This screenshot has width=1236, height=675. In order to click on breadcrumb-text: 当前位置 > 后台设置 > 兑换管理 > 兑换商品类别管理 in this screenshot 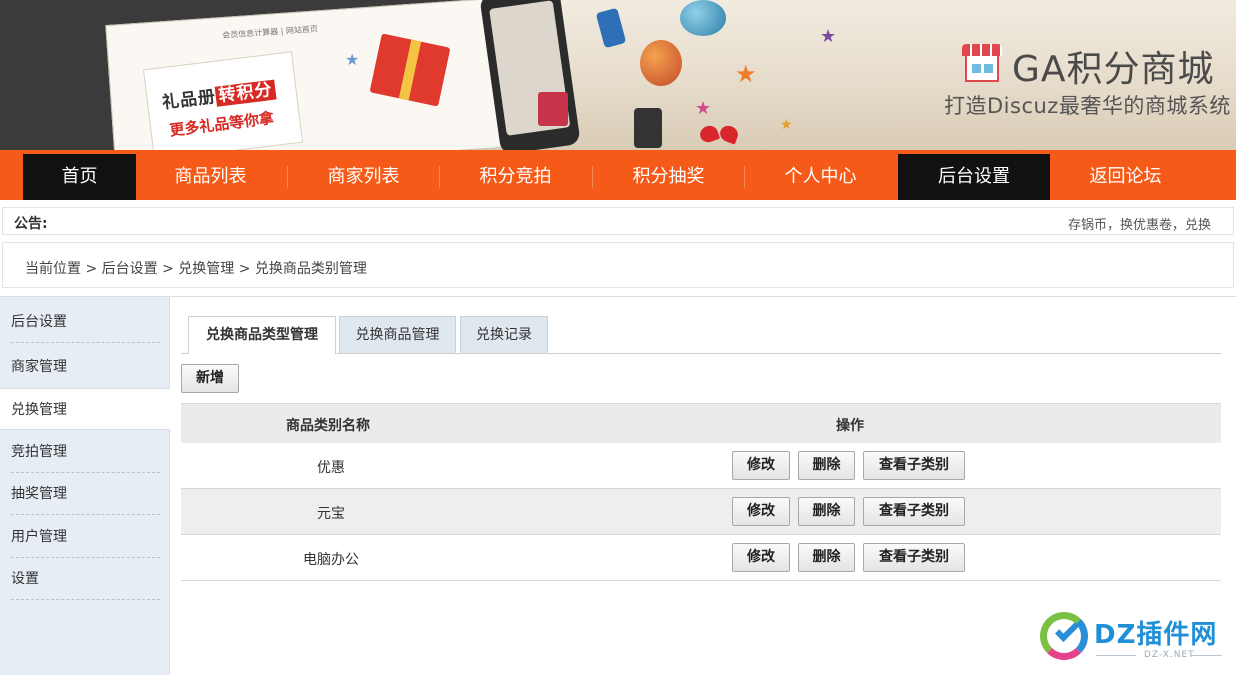, I will do `click(196, 268)`.